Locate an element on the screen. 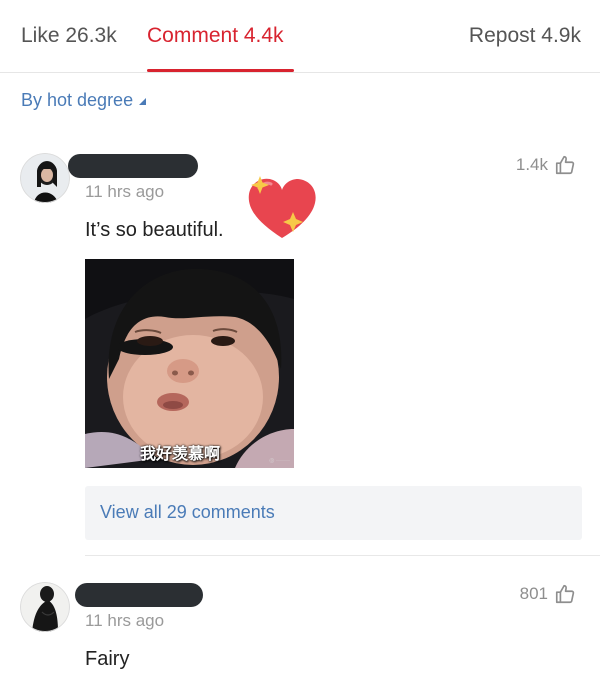 The width and height of the screenshot is (600, 675). like-count-button: 801 is located at coordinates (548, 594).